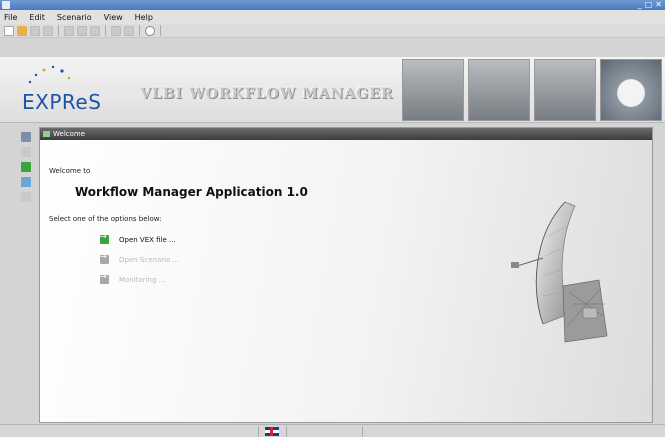  What do you see at coordinates (35, 30) in the screenshot?
I see `save-icon` at bounding box center [35, 30].